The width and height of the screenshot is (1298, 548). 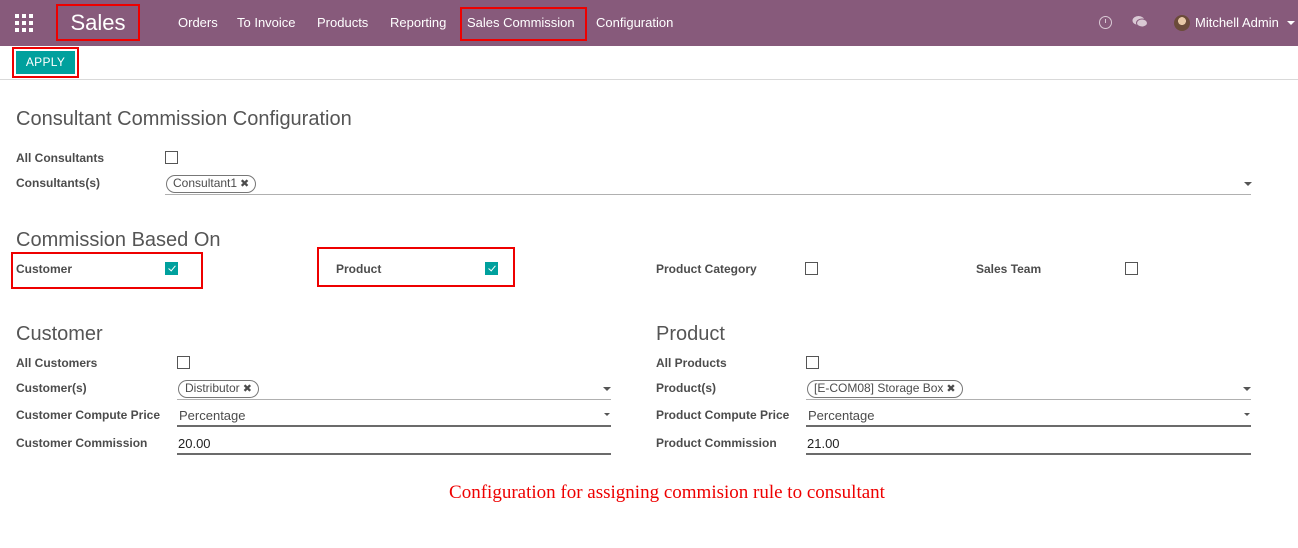 I want to click on menu-products: Products, so click(x=342, y=22).